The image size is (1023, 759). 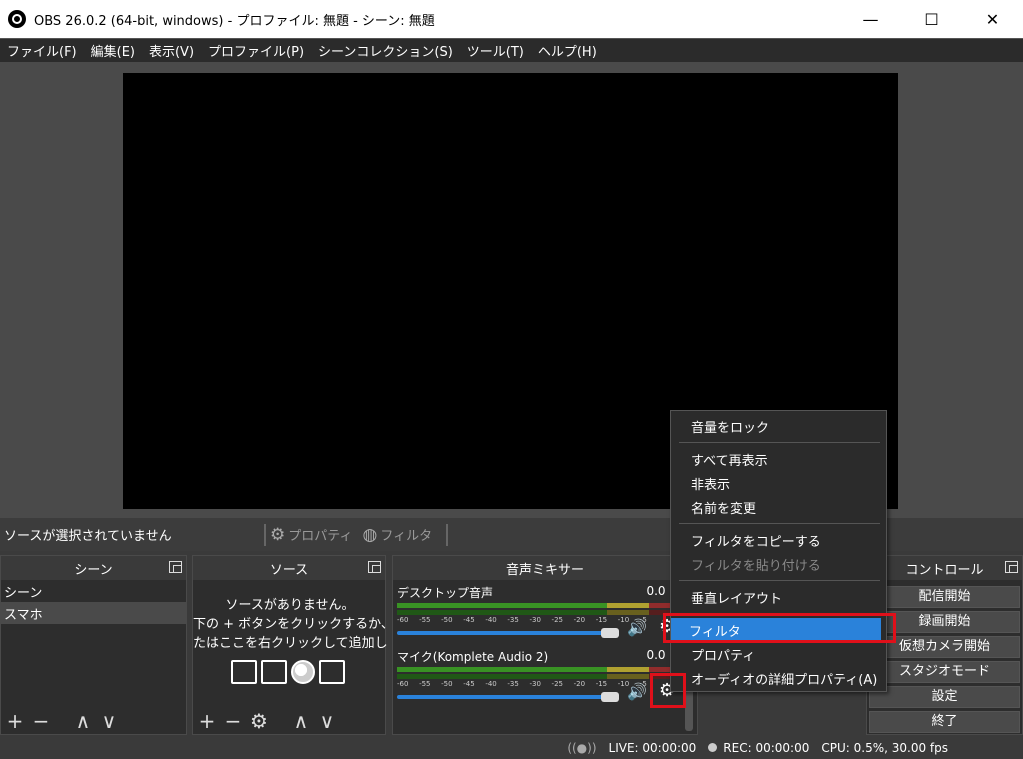 I want to click on add-scene-button: +, so click(x=15, y=721).